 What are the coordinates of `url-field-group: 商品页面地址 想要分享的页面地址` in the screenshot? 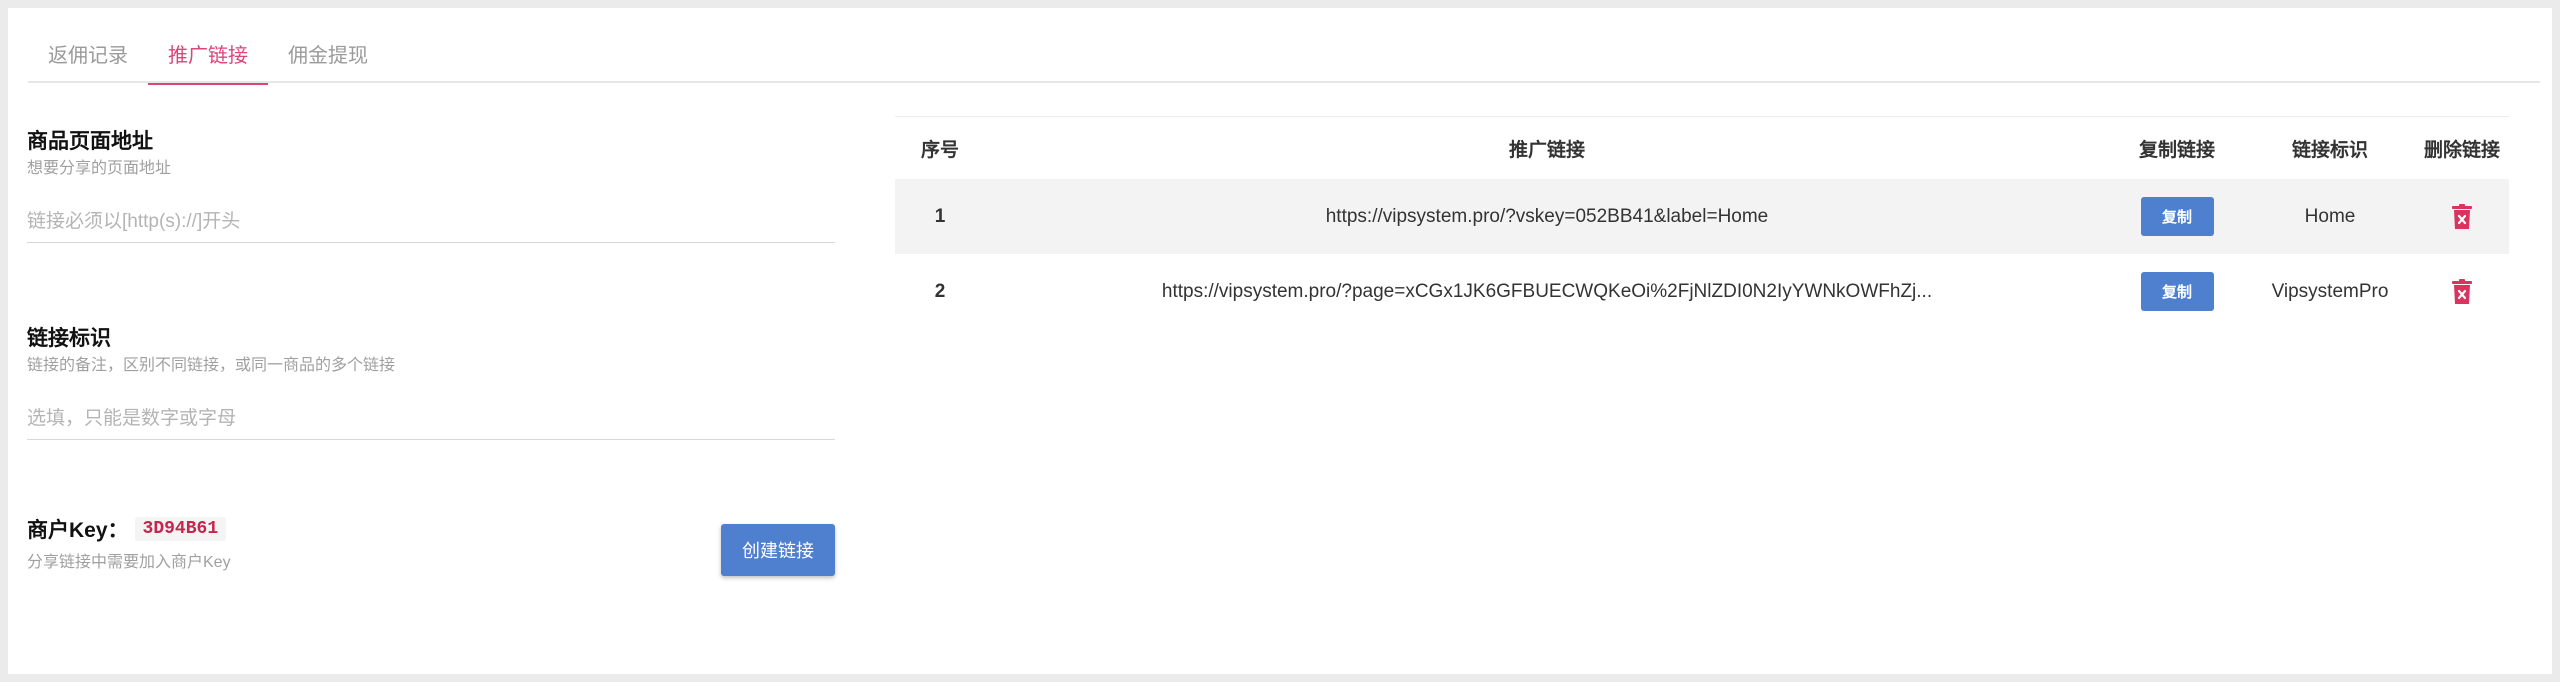 It's located at (431, 226).